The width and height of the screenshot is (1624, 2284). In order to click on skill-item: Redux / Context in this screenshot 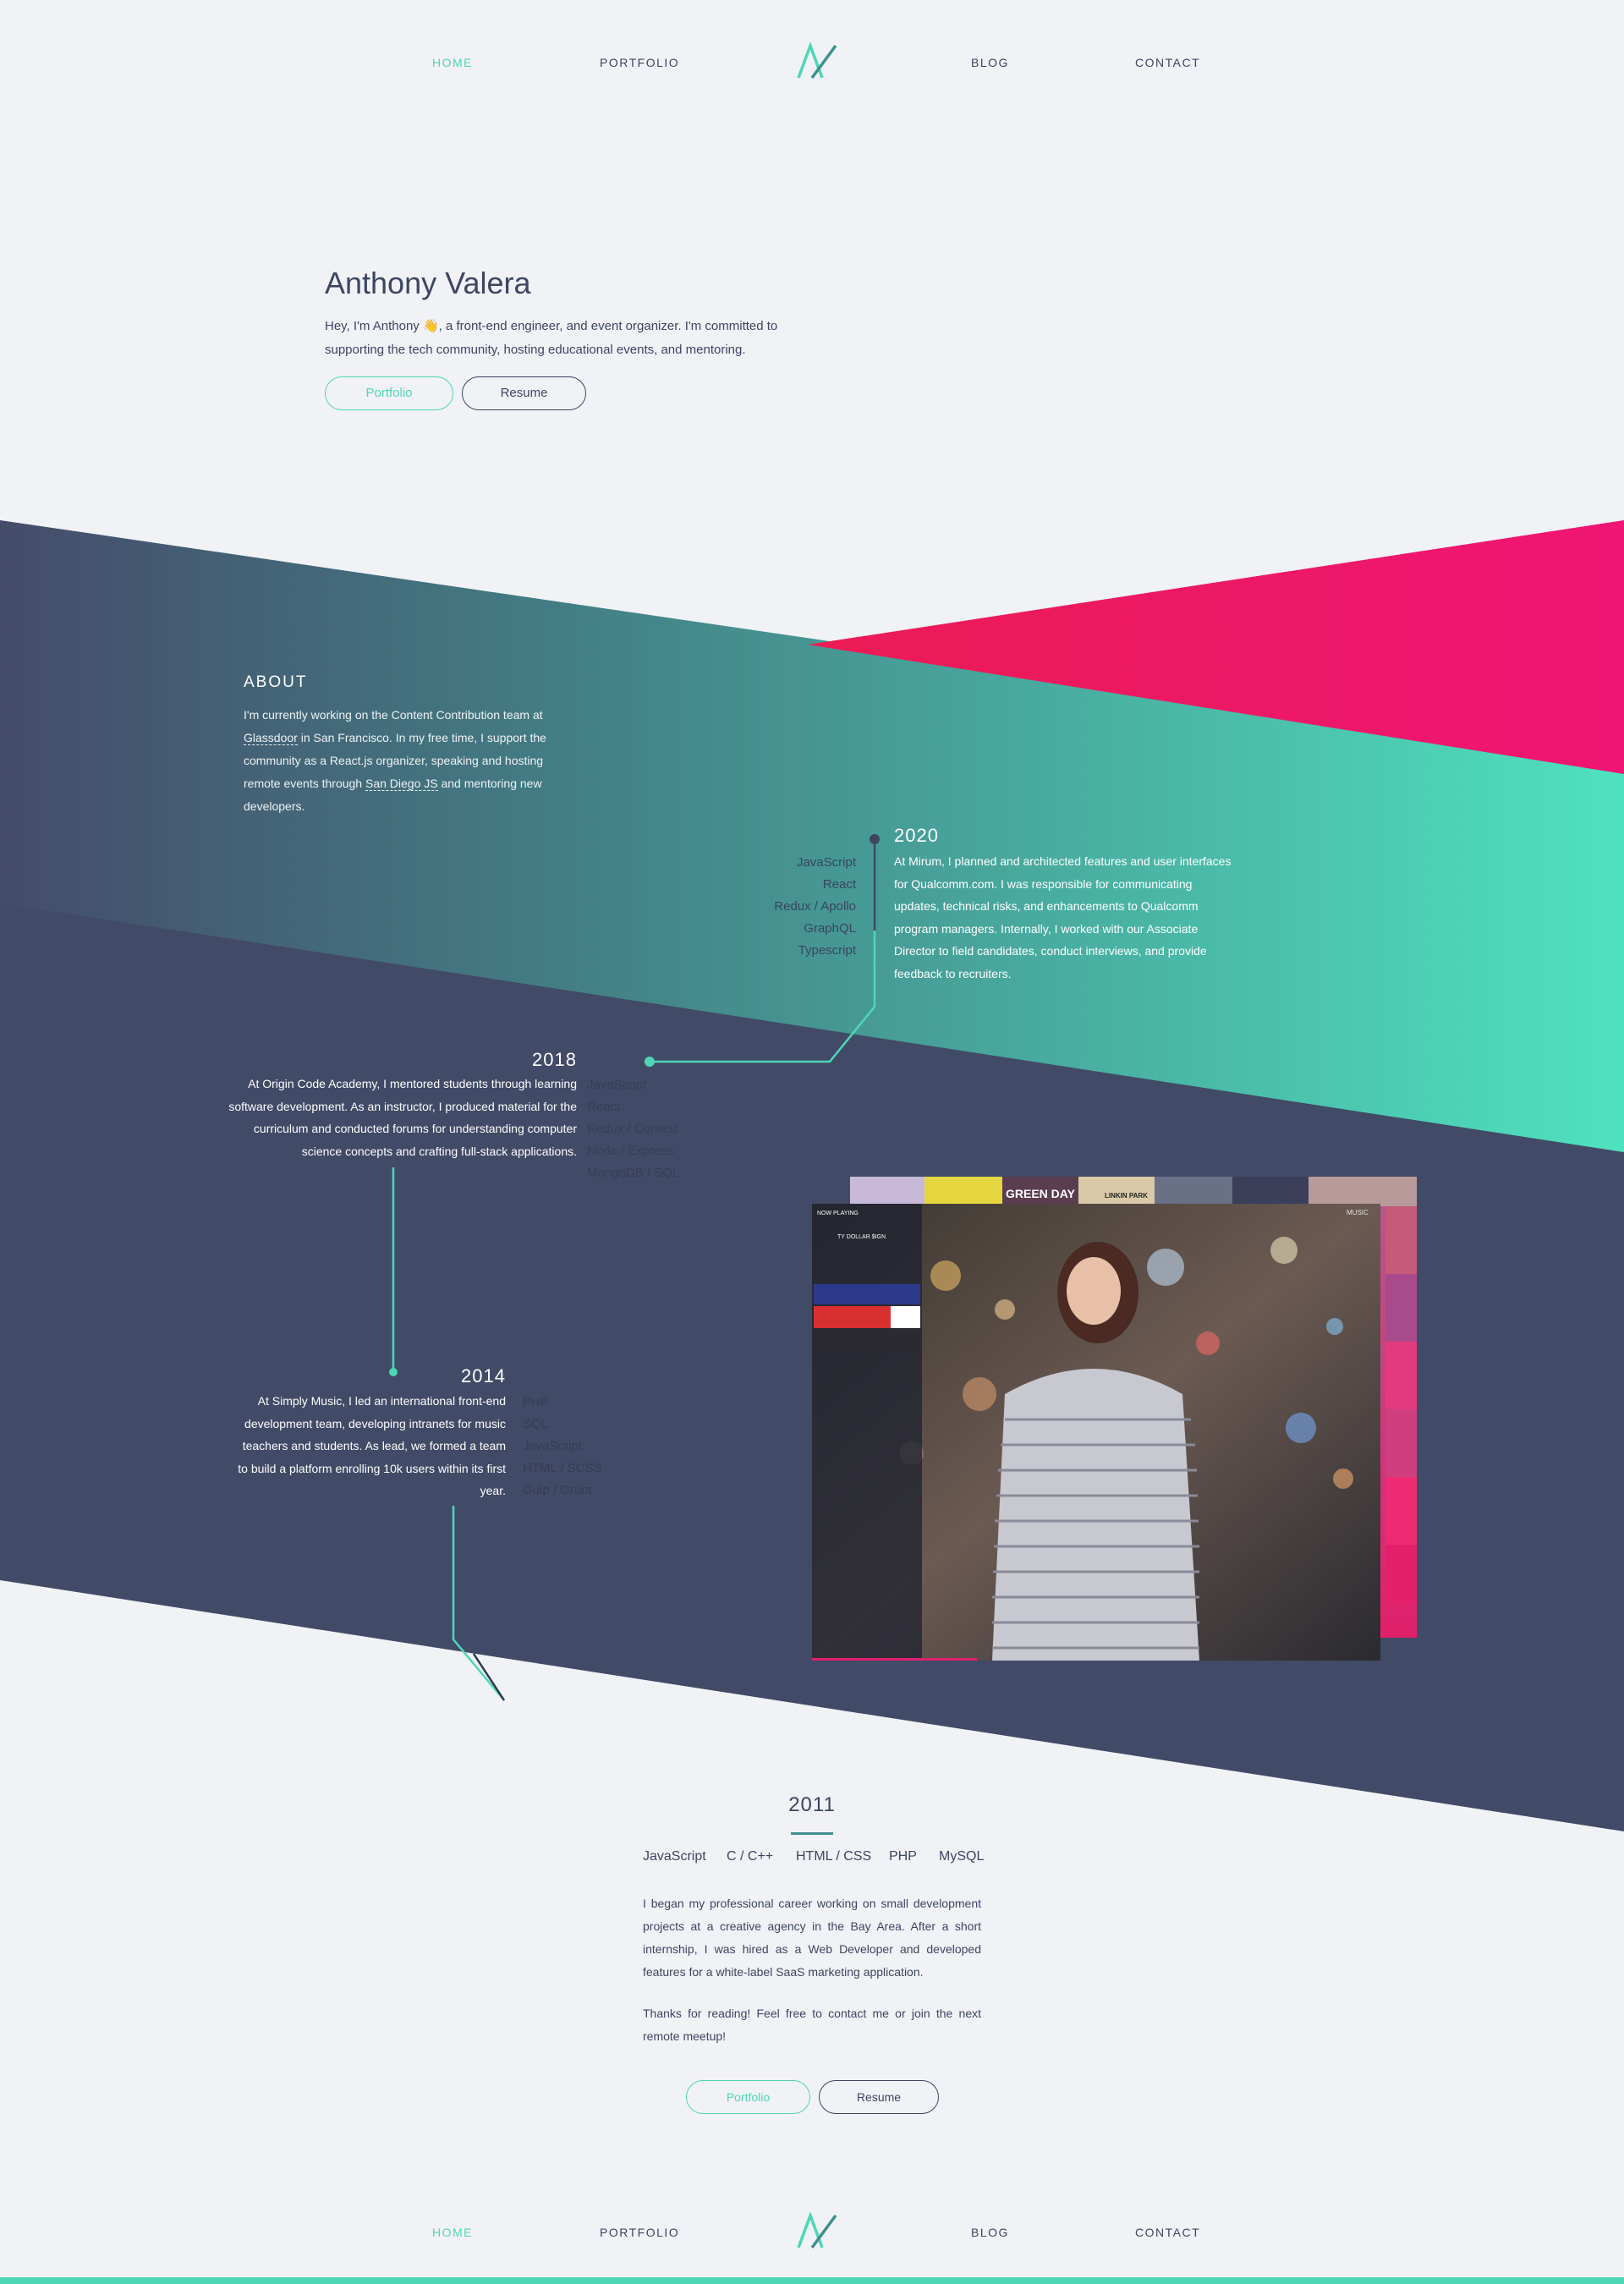, I will do `click(633, 1129)`.